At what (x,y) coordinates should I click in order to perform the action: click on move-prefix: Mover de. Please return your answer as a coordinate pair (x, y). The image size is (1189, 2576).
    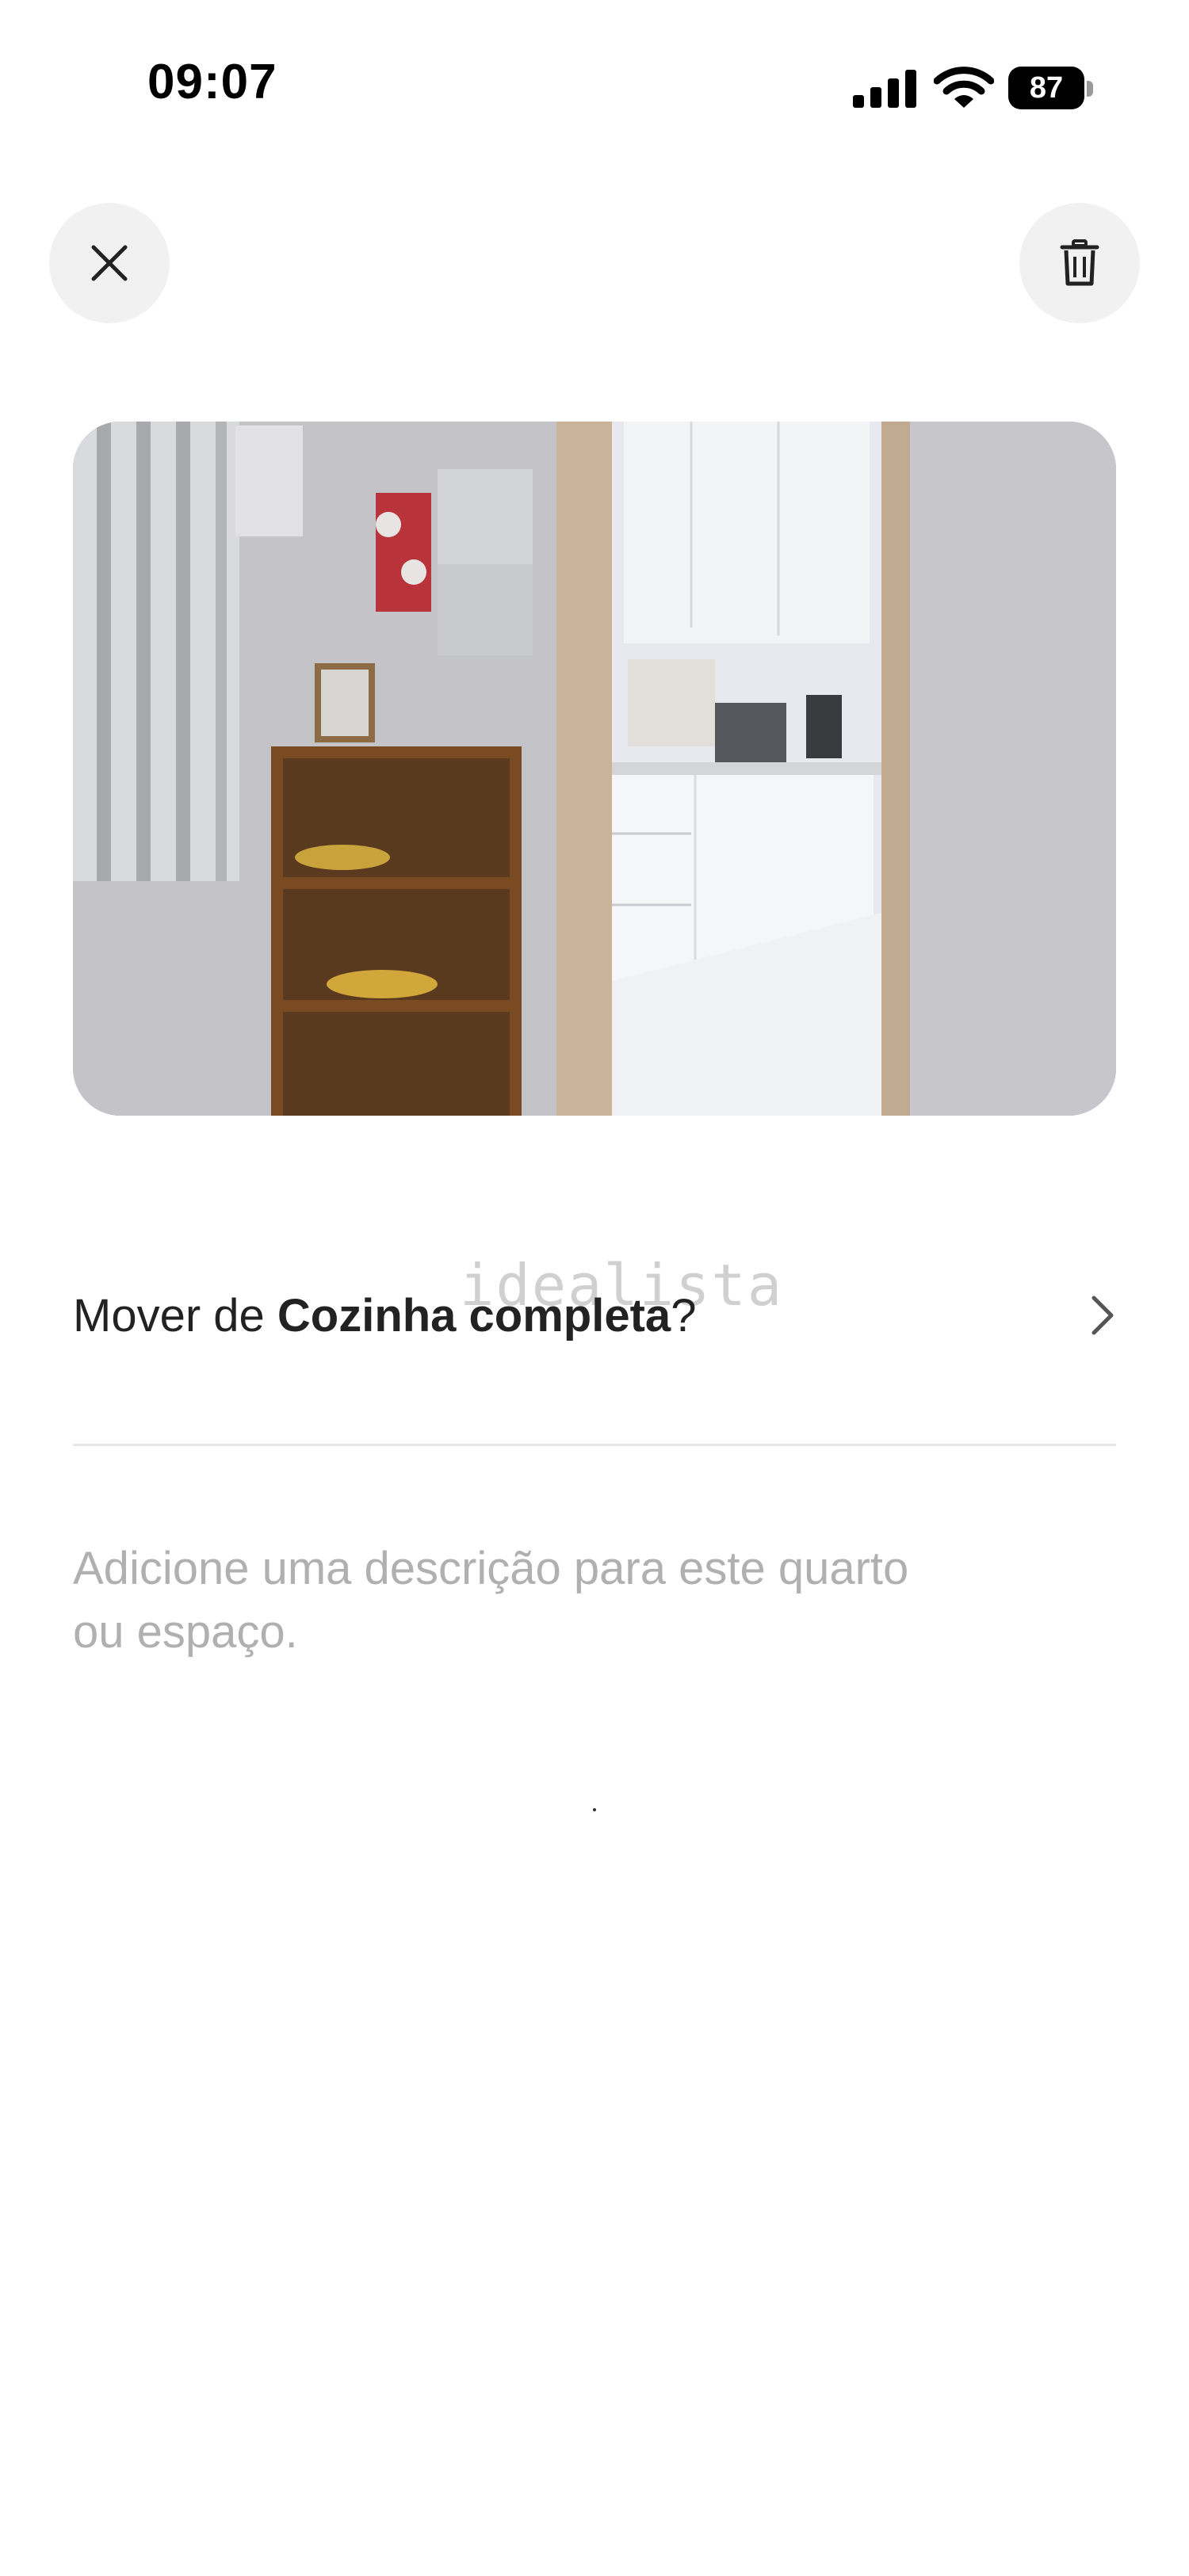
    Looking at the image, I should click on (175, 1315).